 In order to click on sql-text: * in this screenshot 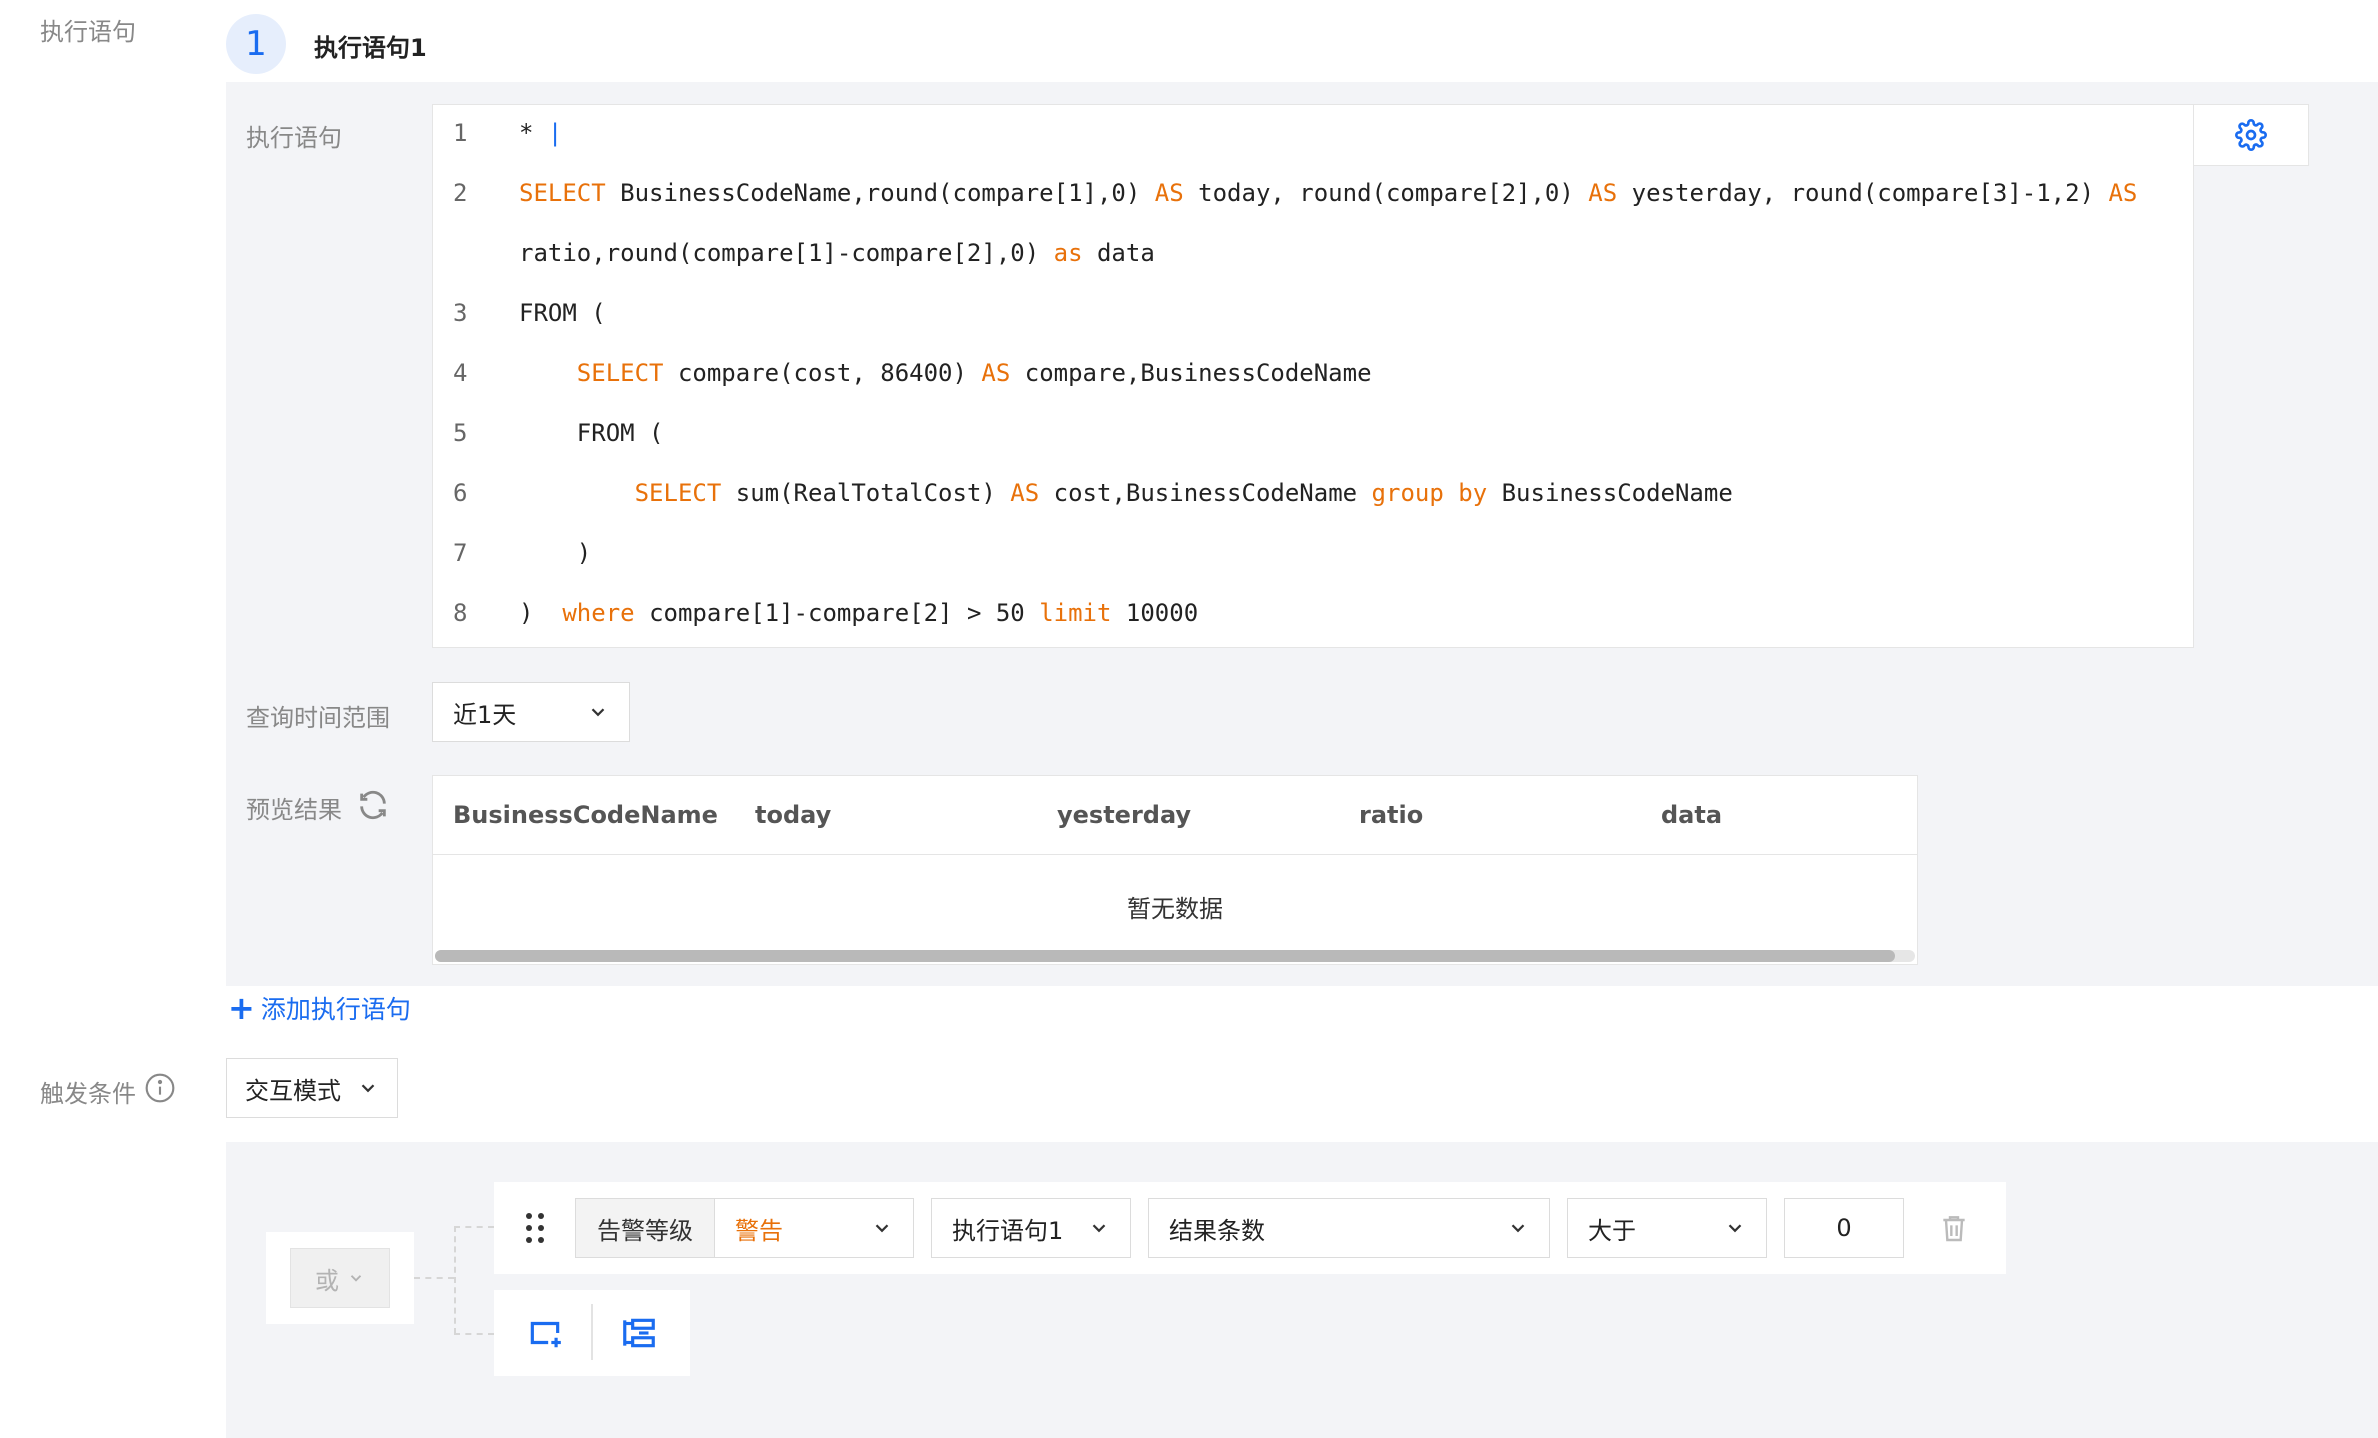, I will do `click(533, 133)`.